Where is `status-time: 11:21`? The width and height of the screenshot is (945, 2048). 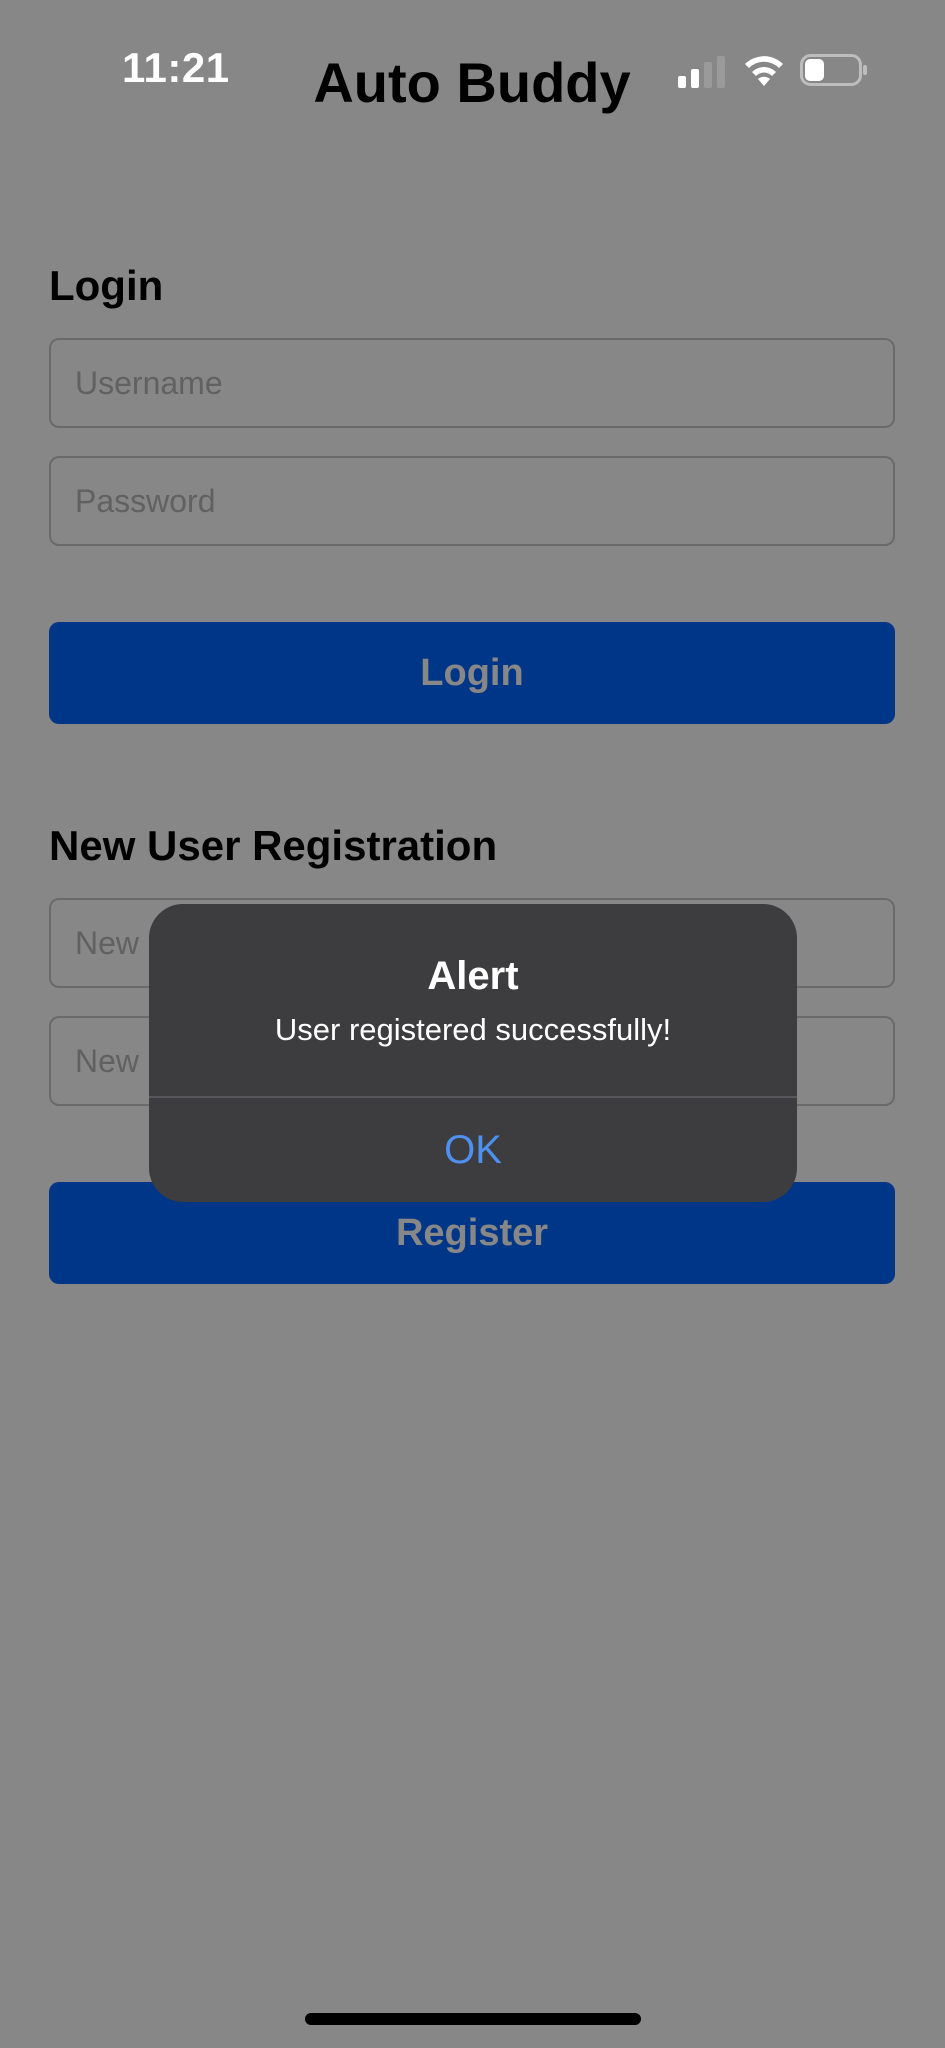
status-time: 11:21 is located at coordinates (176, 67).